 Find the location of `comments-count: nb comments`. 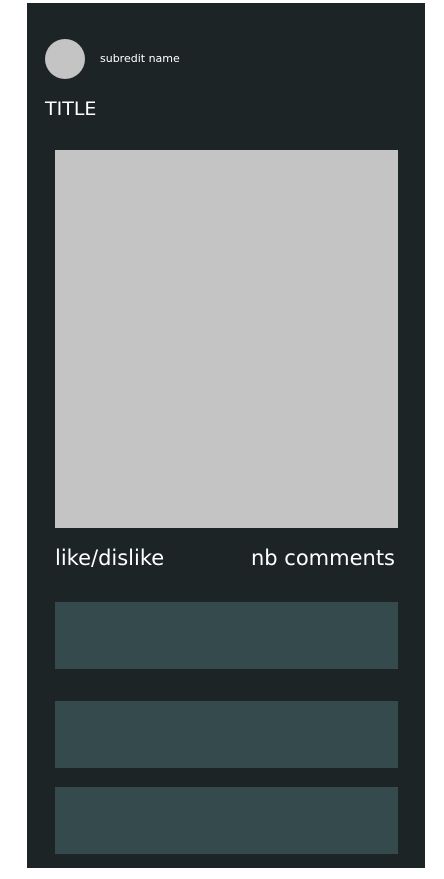

comments-count: nb comments is located at coordinates (323, 558).